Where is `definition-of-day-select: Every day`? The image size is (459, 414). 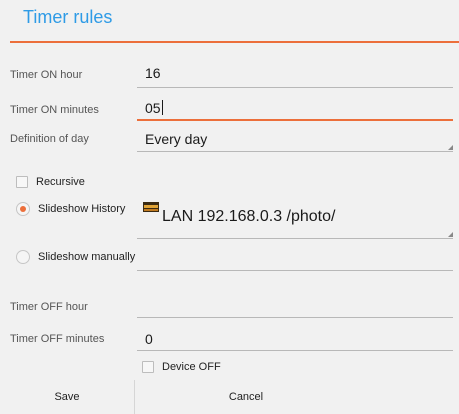
definition-of-day-select: Every day is located at coordinates (176, 139).